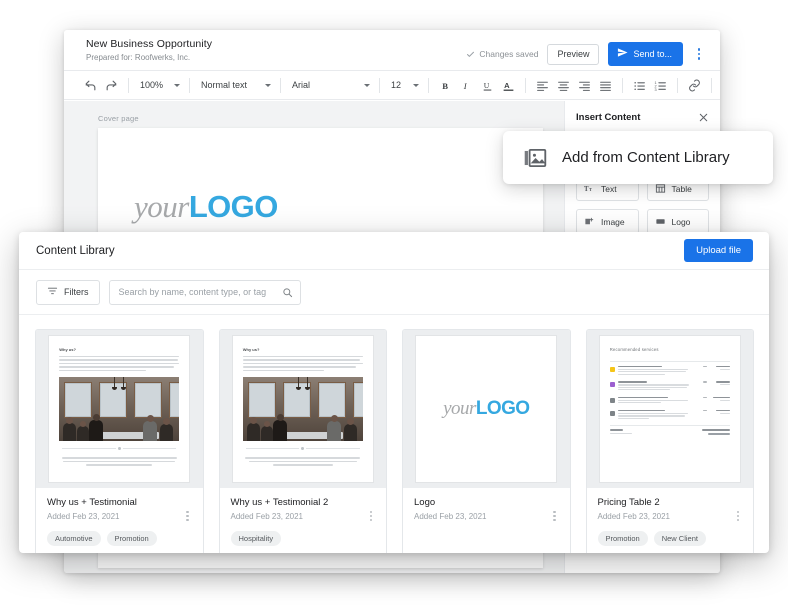  I want to click on insert-logo-button: Logo, so click(677, 221).